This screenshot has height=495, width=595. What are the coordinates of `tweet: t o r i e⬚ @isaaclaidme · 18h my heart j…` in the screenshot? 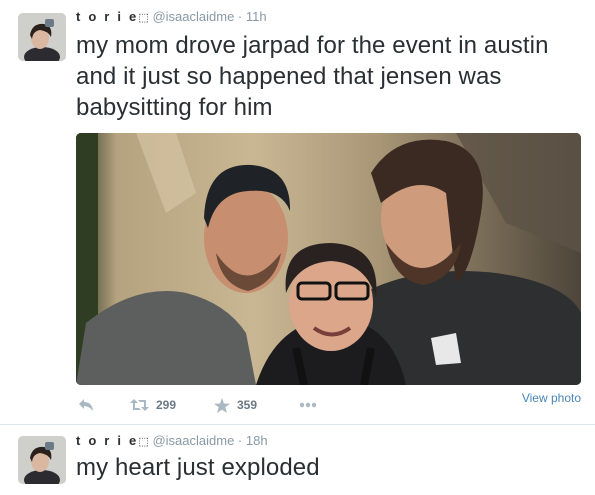 It's located at (297, 460).